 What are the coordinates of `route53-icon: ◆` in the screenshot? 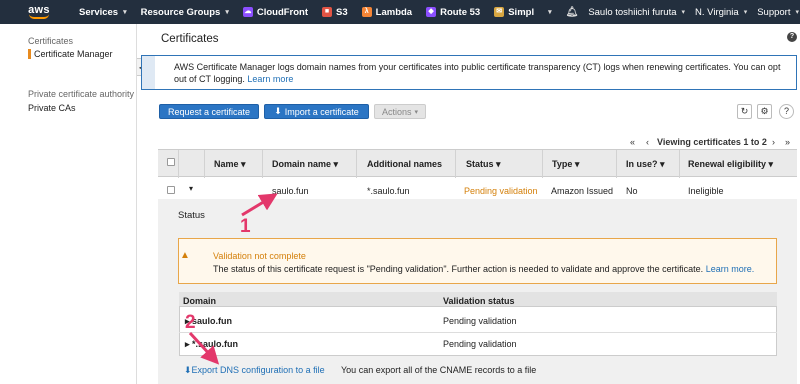 It's located at (431, 12).